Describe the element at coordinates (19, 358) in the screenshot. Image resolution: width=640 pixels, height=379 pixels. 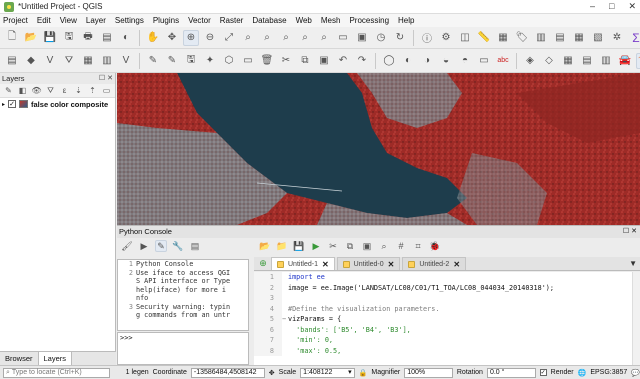
I see `tab-browser: Browser` at that location.